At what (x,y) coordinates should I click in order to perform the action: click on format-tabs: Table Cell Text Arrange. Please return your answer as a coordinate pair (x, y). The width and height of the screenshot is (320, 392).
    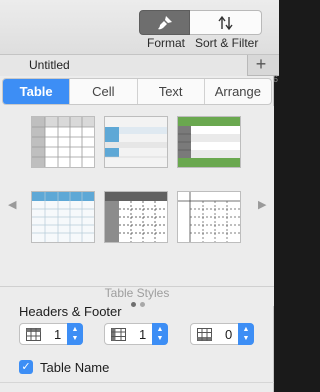
    Looking at the image, I should click on (137, 91).